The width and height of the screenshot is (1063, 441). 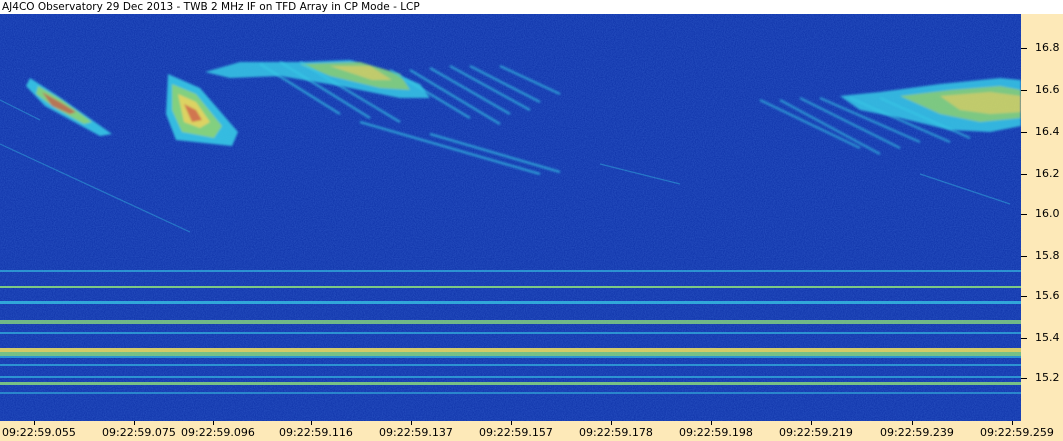 What do you see at coordinates (917, 432) in the screenshot?
I see `x-tick-label: 09:22:59.239` at bounding box center [917, 432].